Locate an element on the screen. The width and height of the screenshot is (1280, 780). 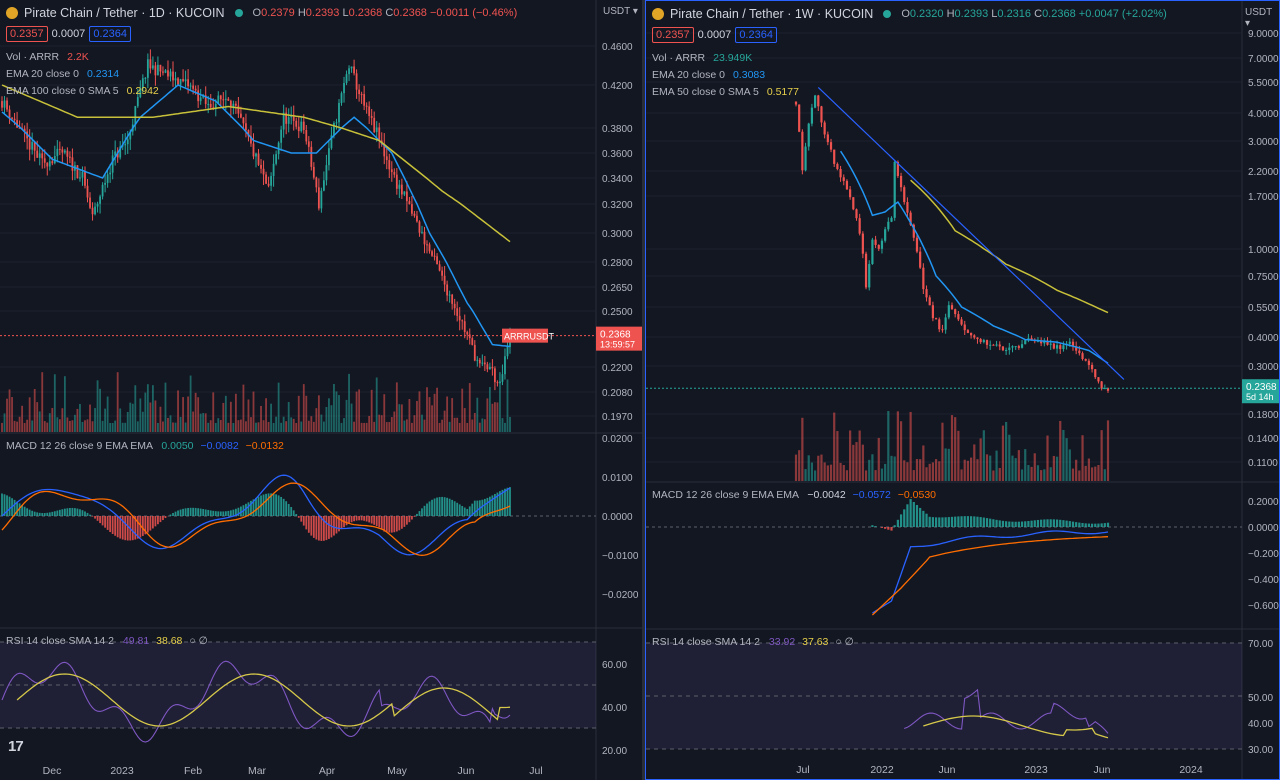
symbol-tag-label: ARRRUSDT is located at coordinates (529, 337).